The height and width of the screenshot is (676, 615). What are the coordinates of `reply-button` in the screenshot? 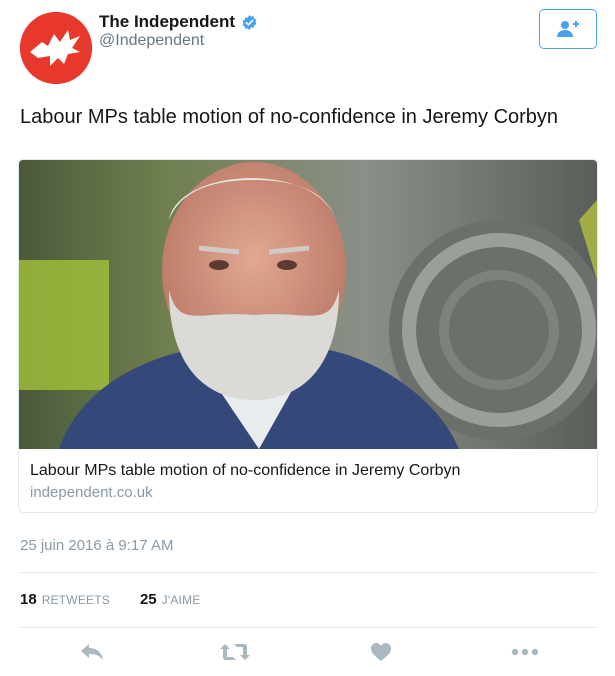 It's located at (92, 652).